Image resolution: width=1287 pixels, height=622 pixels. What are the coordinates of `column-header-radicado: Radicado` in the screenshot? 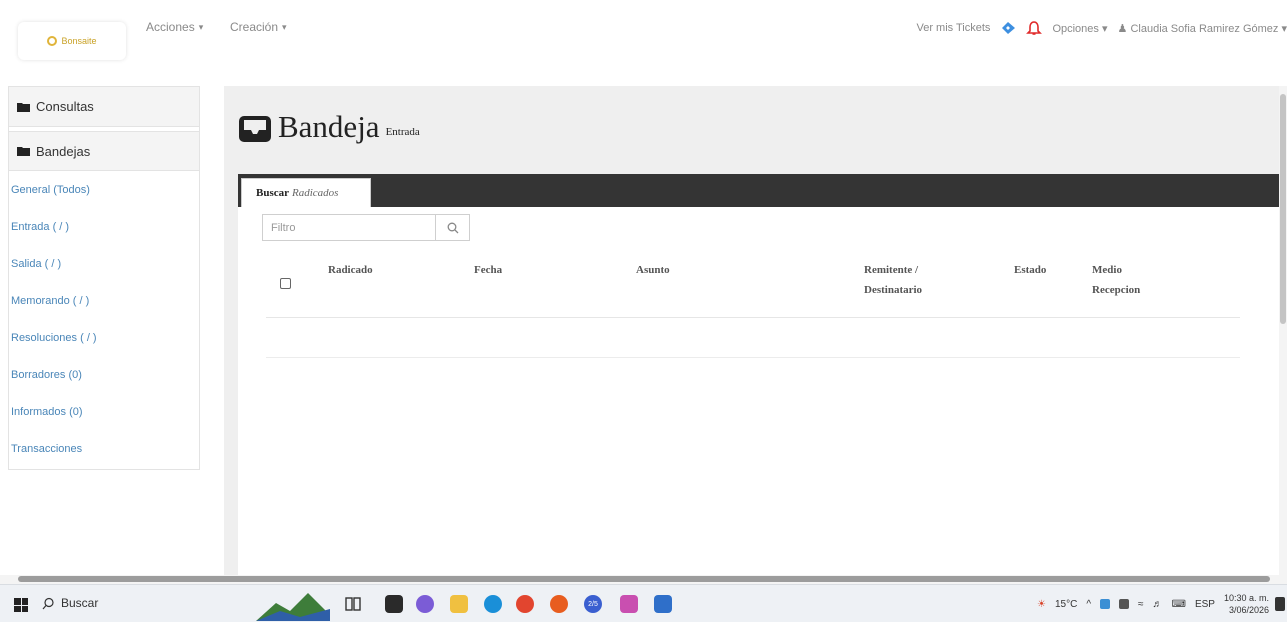 It's located at (350, 270).